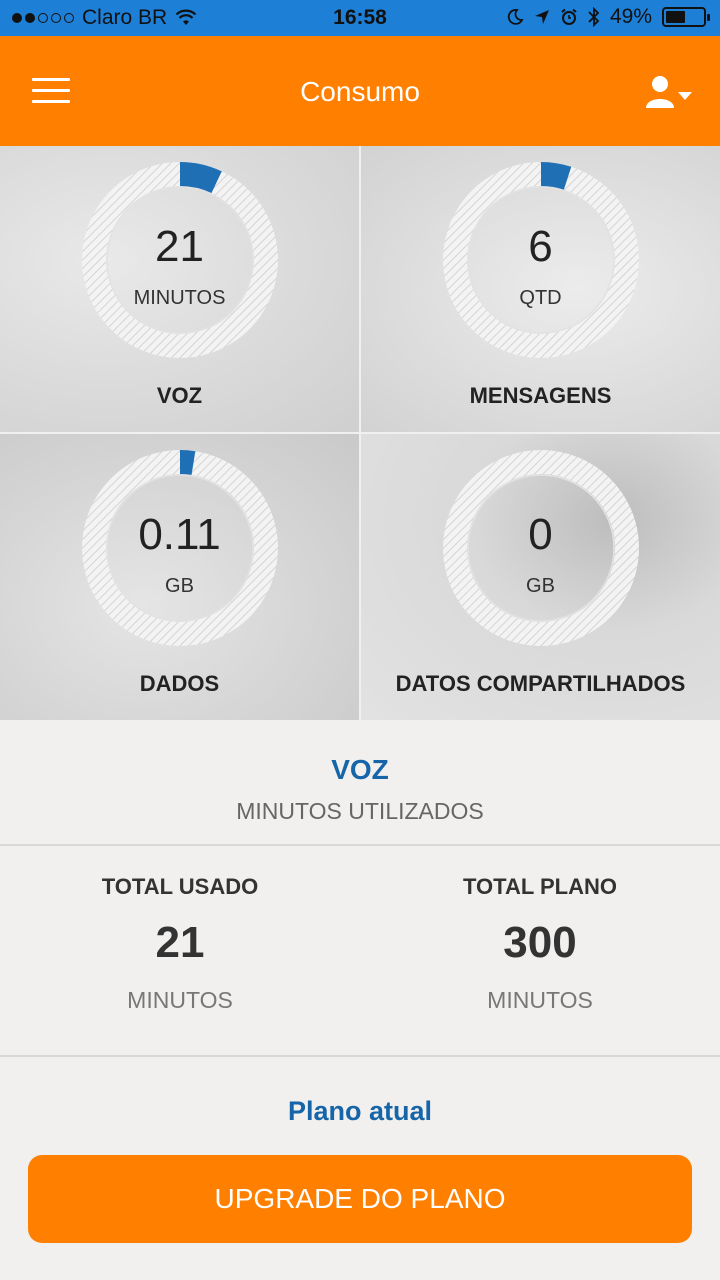 This screenshot has width=720, height=1280. I want to click on gauge-value: 0, so click(540, 534).